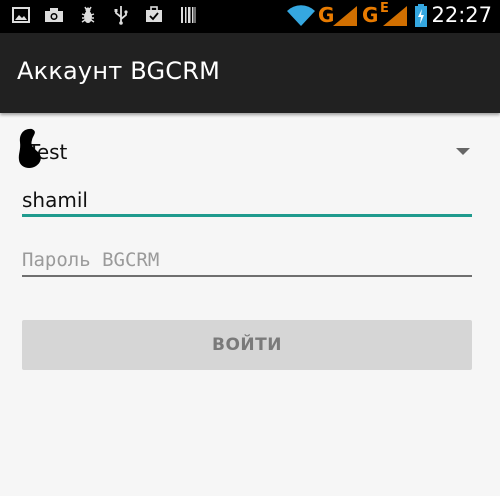 Image resolution: width=500 pixels, height=496 pixels. What do you see at coordinates (21, 15) in the screenshot?
I see `image-icon` at bounding box center [21, 15].